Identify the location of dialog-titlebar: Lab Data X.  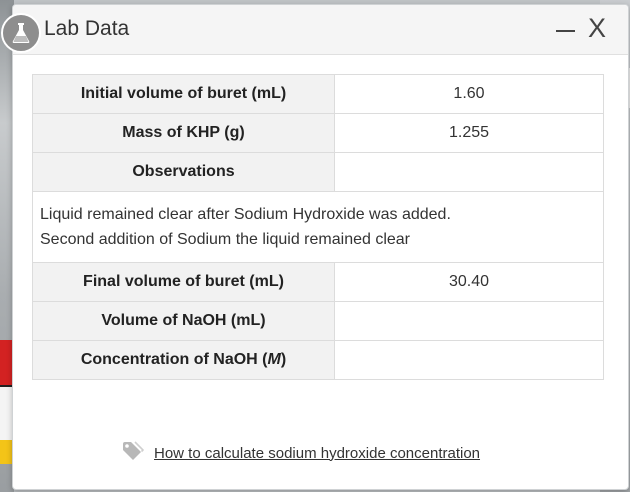
(314, 30).